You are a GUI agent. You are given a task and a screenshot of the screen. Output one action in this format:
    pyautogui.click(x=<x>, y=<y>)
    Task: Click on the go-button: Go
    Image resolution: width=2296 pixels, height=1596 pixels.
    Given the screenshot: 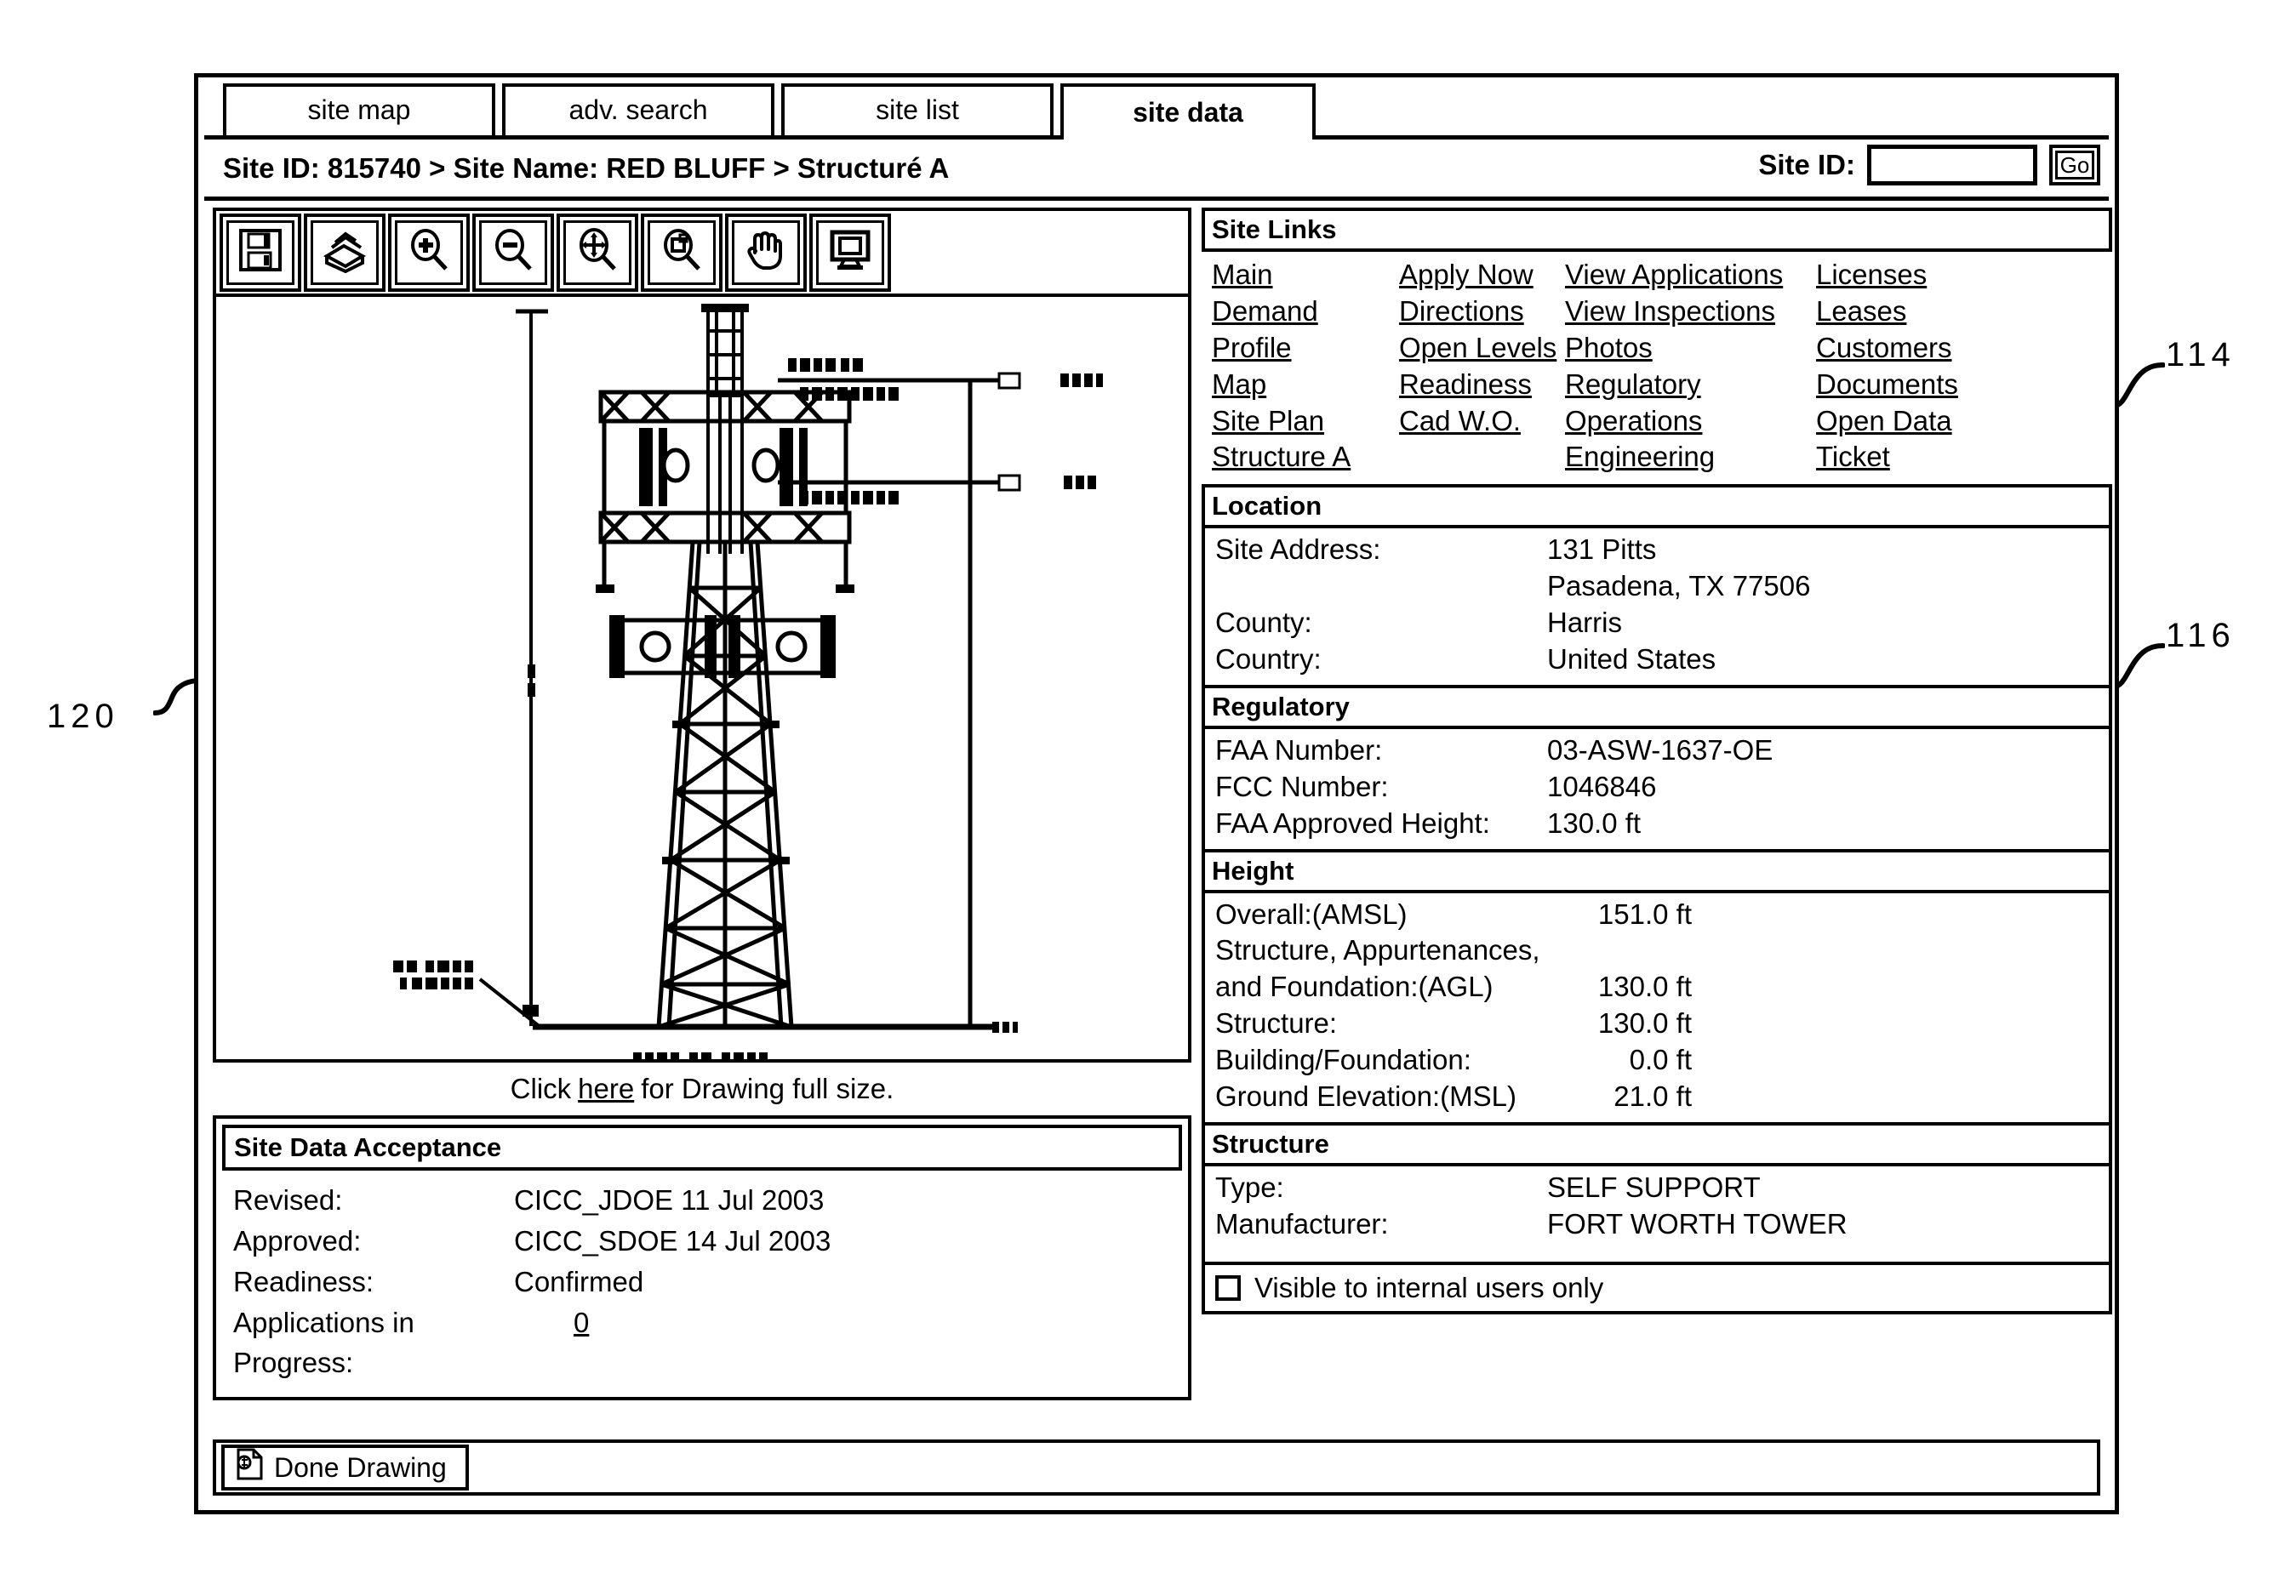 What is the action you would take?
    pyautogui.click(x=2075, y=165)
    